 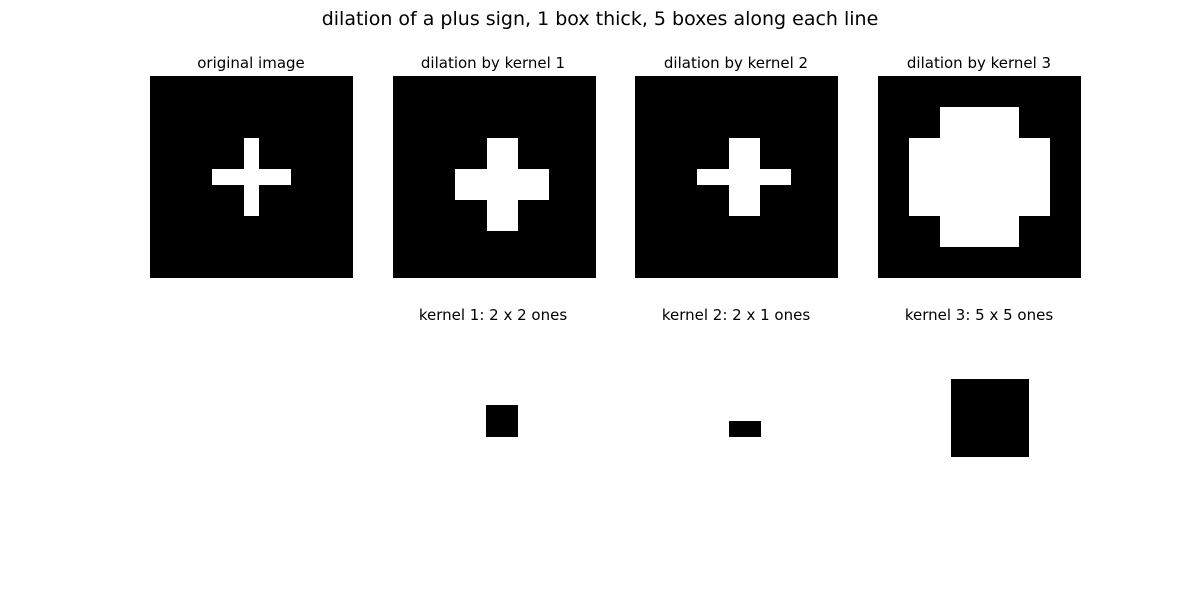 What do you see at coordinates (745, 429) in the screenshot?
I see `kernel-2-shape` at bounding box center [745, 429].